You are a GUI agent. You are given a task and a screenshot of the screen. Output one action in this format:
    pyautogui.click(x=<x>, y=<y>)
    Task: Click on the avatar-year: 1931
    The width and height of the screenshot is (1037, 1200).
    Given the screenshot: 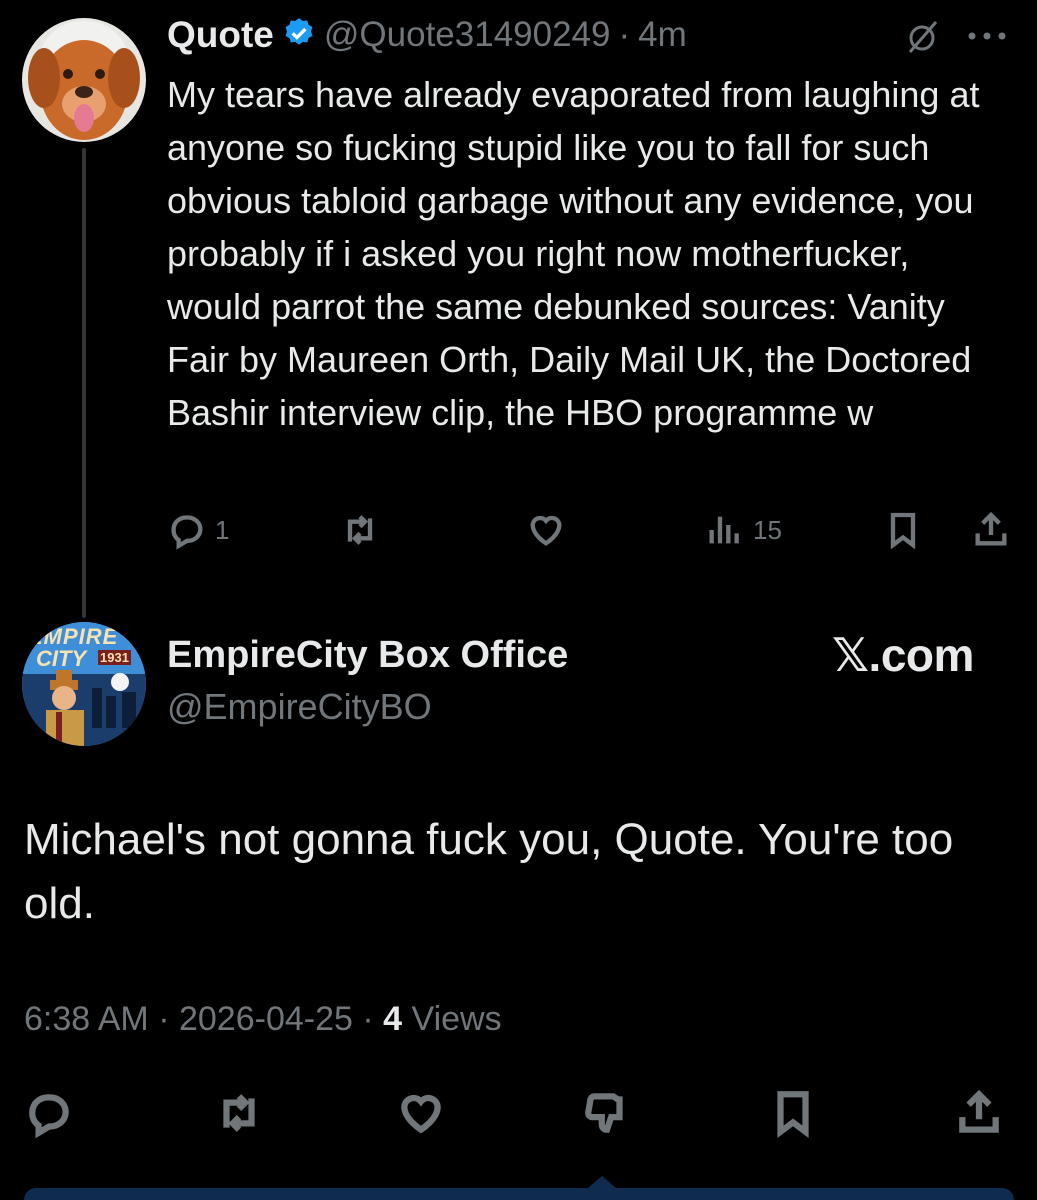 What is the action you would take?
    pyautogui.click(x=114, y=657)
    